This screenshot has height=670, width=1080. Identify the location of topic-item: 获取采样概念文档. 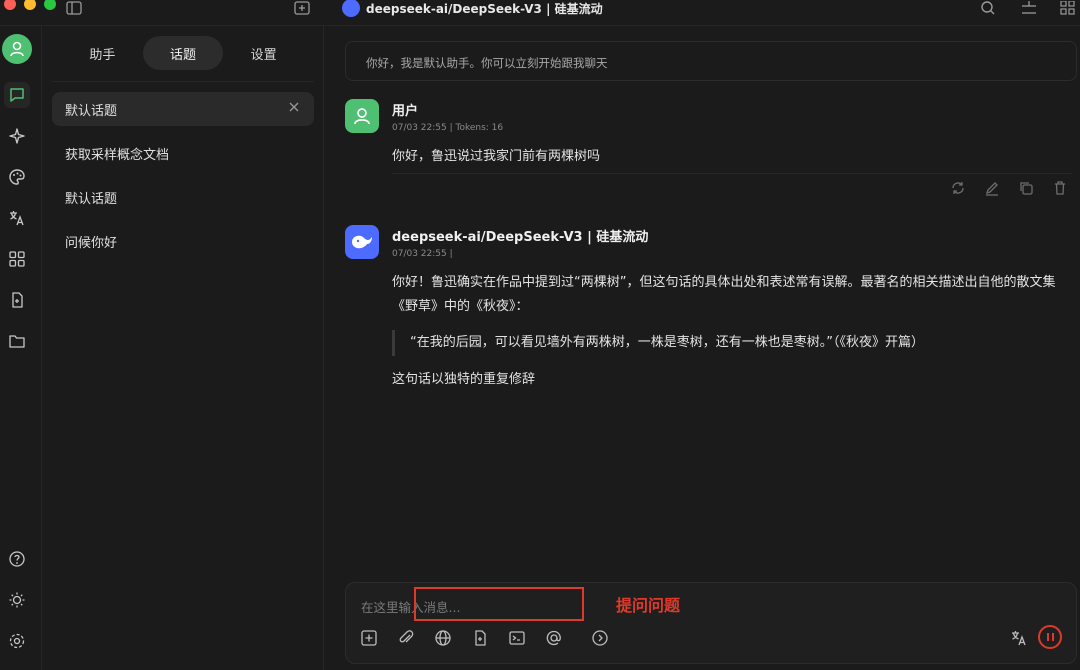
(183, 153).